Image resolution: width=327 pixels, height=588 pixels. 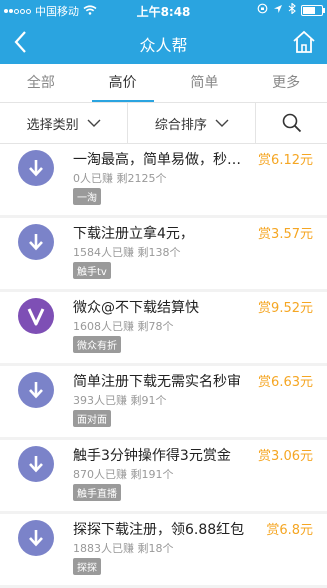 What do you see at coordinates (136, 308) in the screenshot?
I see `task-title: 微众@不下载结算快` at bounding box center [136, 308].